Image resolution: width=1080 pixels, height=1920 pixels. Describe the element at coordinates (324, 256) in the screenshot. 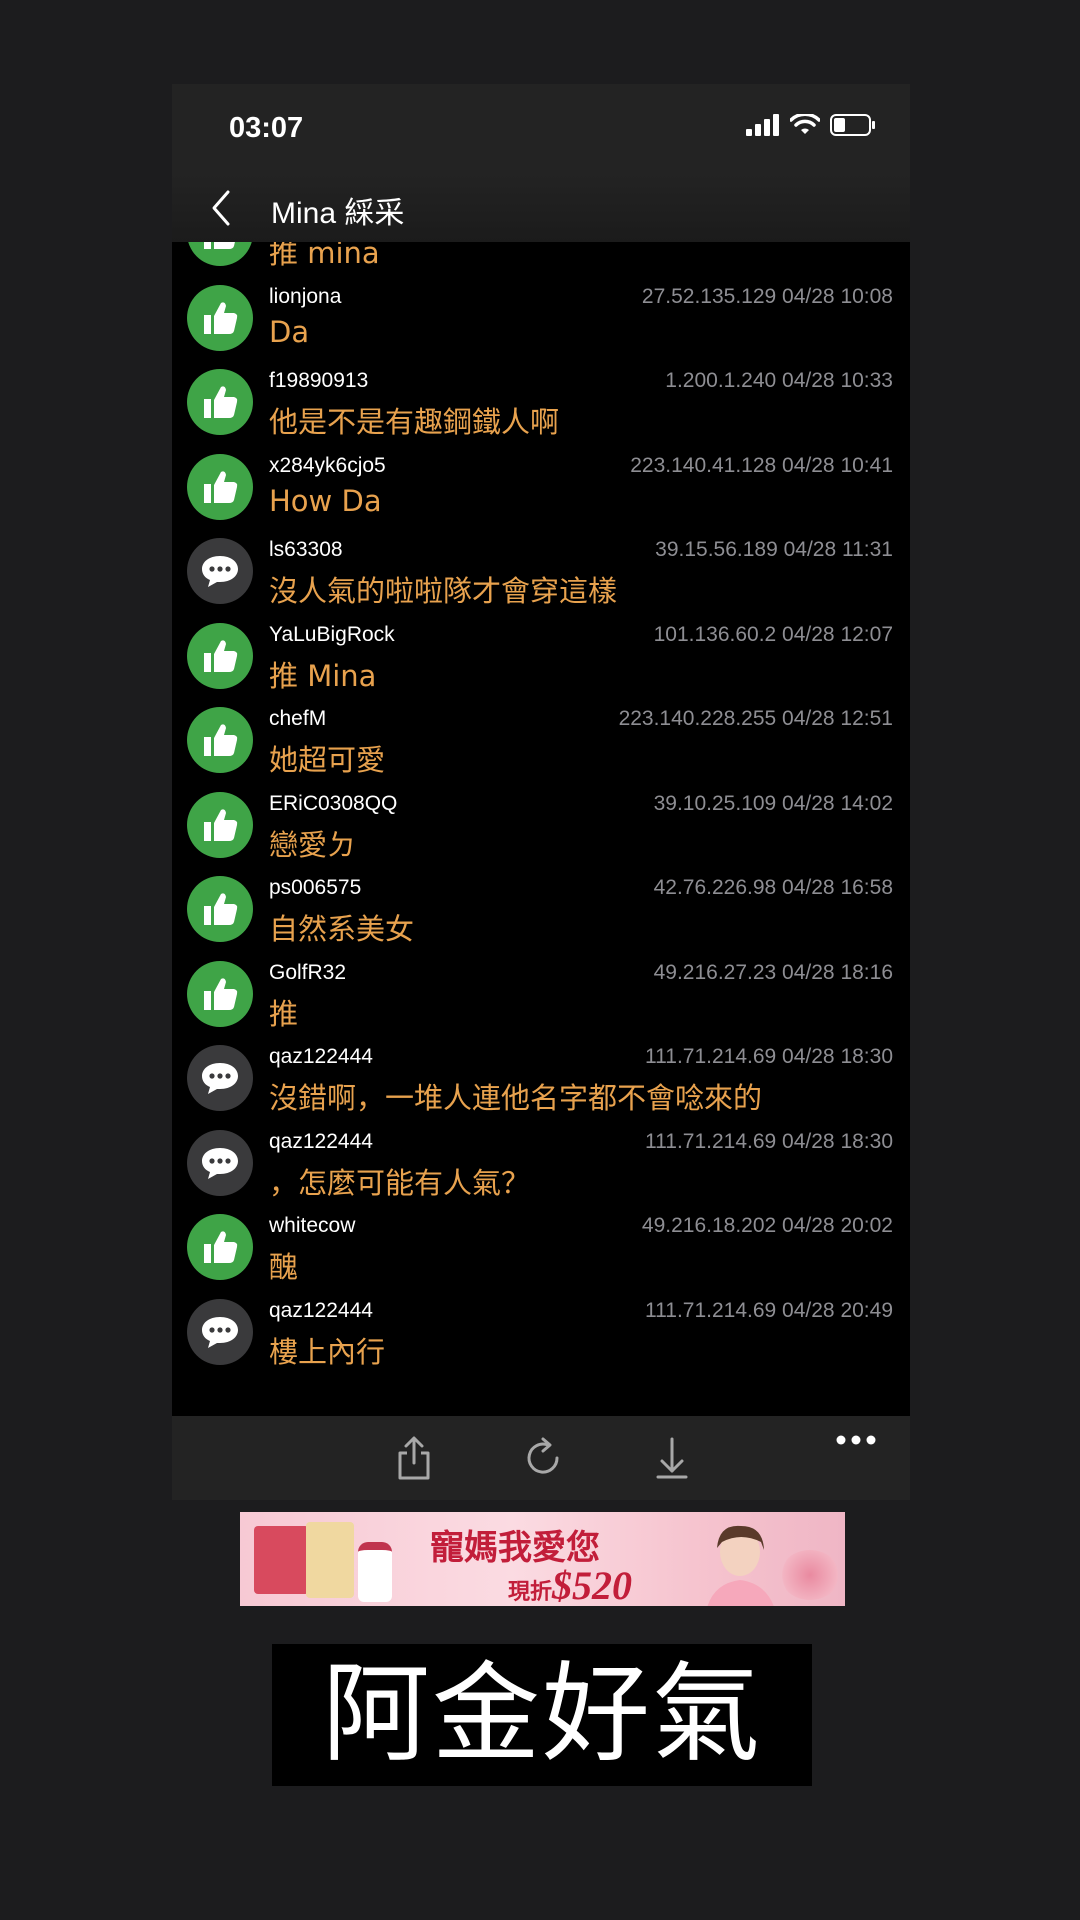

I see `comment-text: 推 mina` at that location.